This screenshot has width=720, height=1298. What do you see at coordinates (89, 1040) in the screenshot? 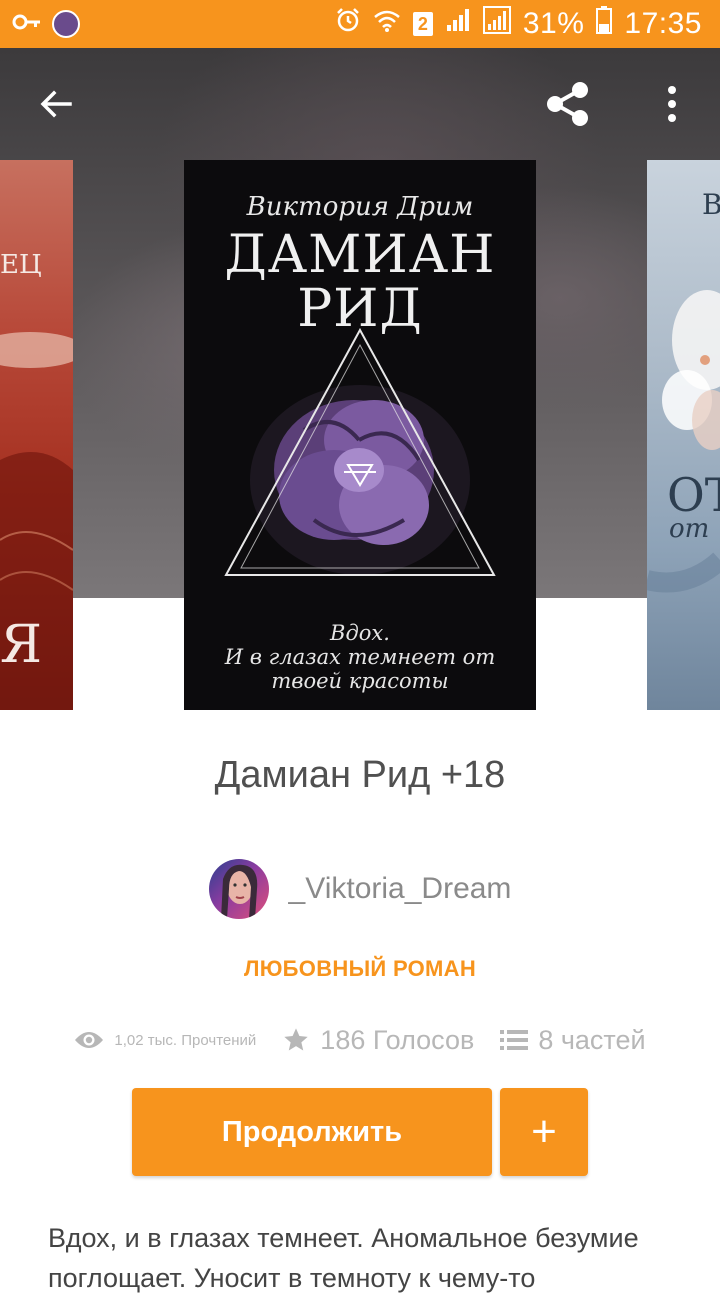
I see `eye-icon` at bounding box center [89, 1040].